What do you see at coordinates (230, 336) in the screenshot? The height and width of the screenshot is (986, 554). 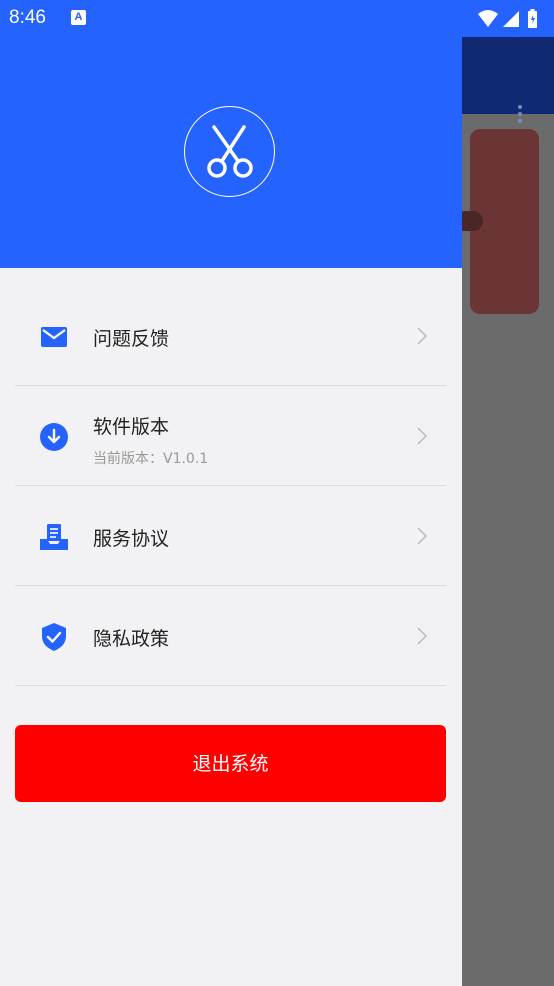 I see `menu-item-feedback: 问题反馈` at bounding box center [230, 336].